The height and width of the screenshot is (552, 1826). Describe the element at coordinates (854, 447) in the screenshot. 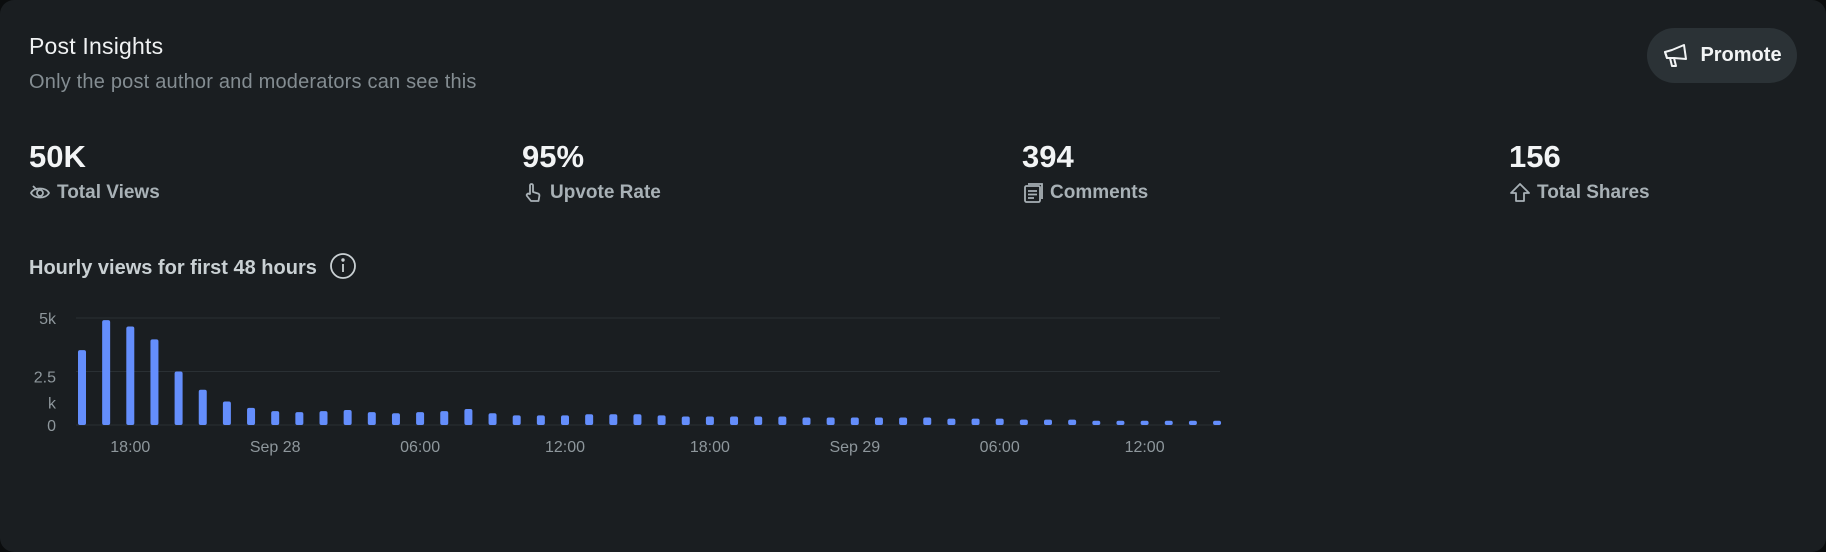

I see `x-tick-label: Sep 29` at that location.